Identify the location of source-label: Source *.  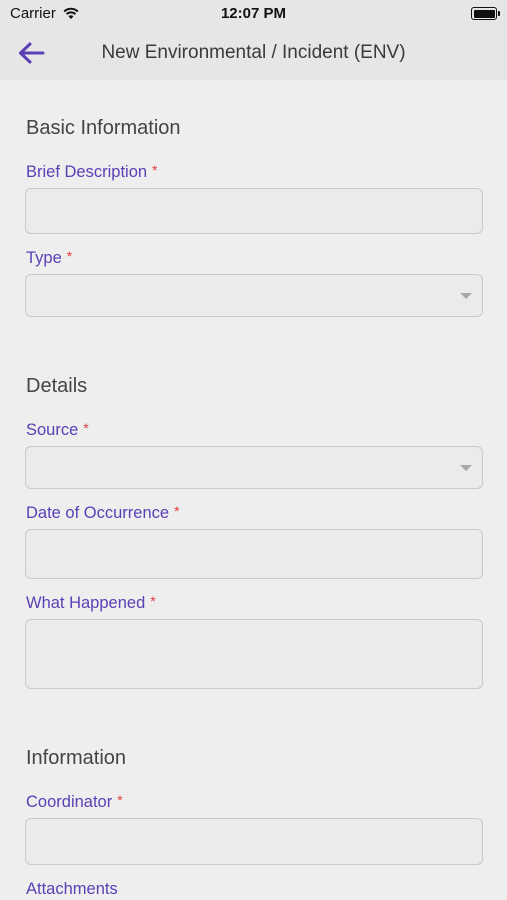
(57, 429).